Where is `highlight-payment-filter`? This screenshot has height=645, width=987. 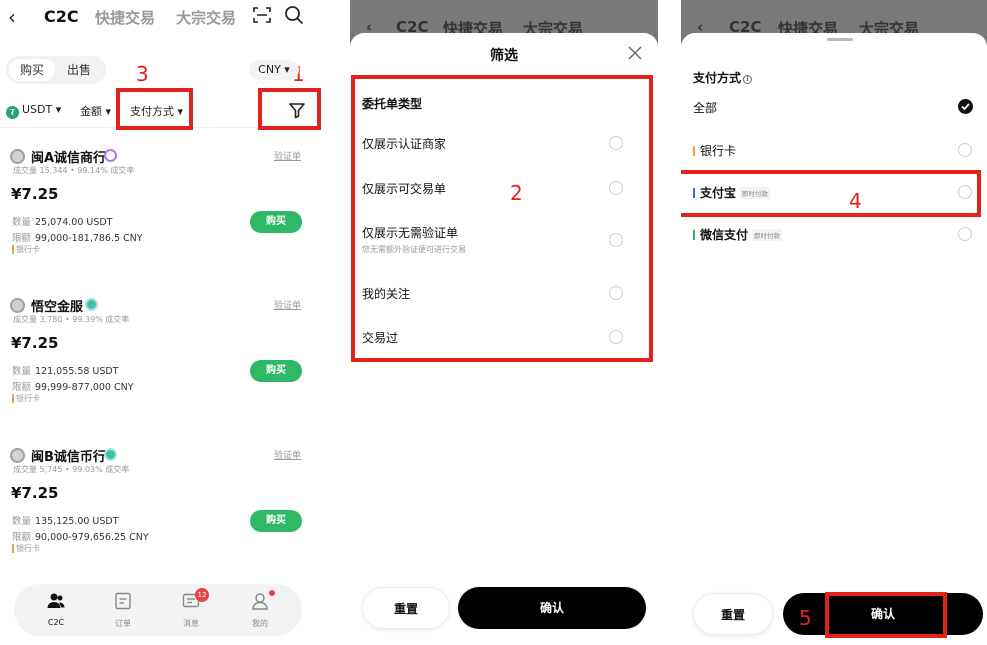 highlight-payment-filter is located at coordinates (154, 109).